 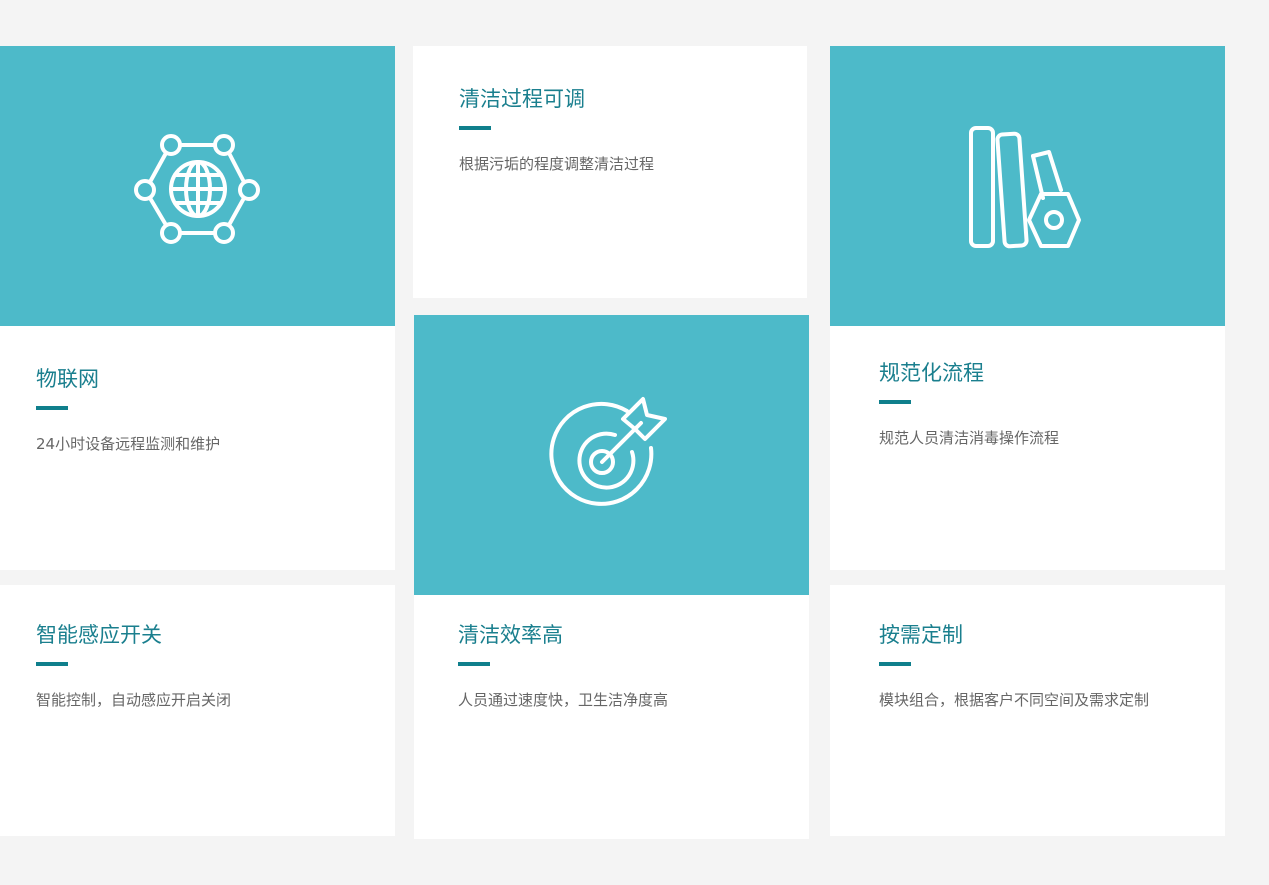 What do you see at coordinates (134, 700) in the screenshot?
I see `feature-description: 智能控制，自动感应开启关闭` at bounding box center [134, 700].